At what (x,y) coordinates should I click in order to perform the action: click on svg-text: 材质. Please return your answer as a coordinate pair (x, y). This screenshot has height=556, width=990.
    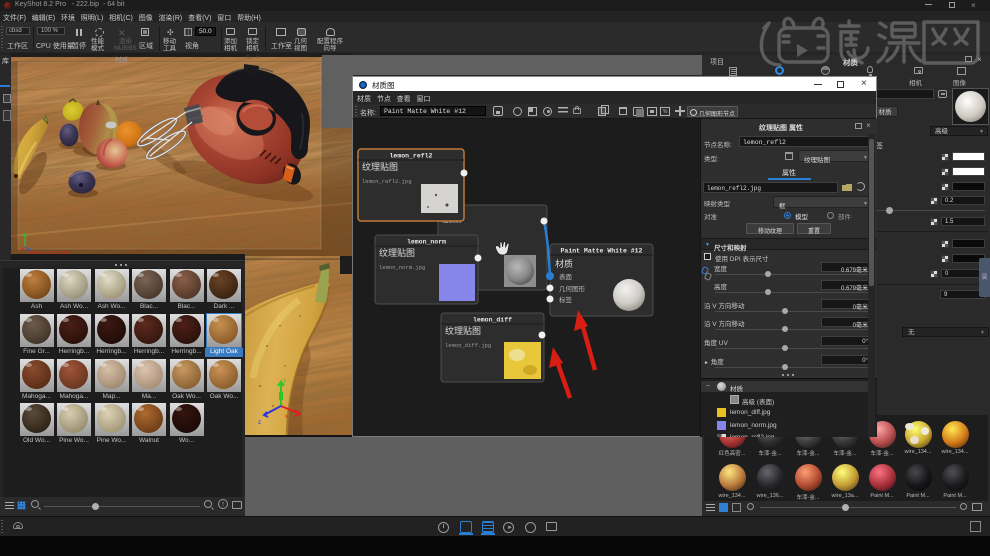
    Looking at the image, I should click on (564, 263).